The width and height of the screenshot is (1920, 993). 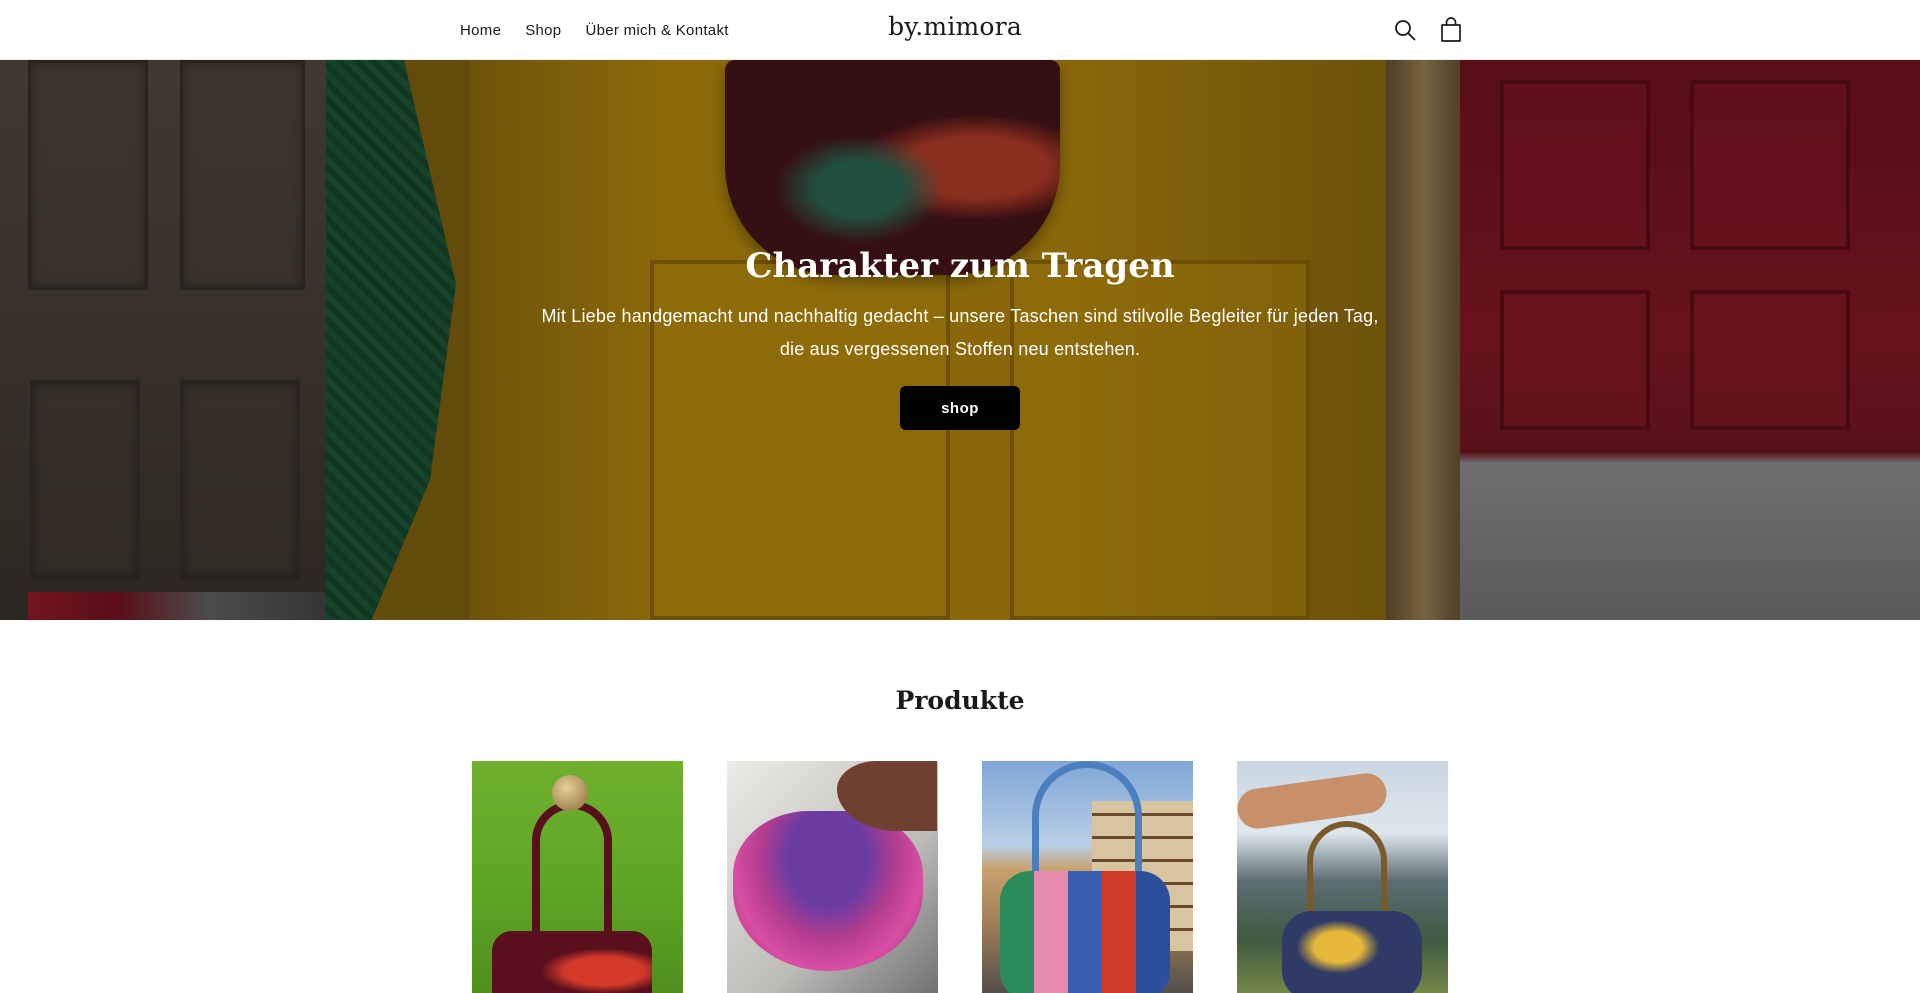 I want to click on product-image-door-knob, so click(x=570, y=793).